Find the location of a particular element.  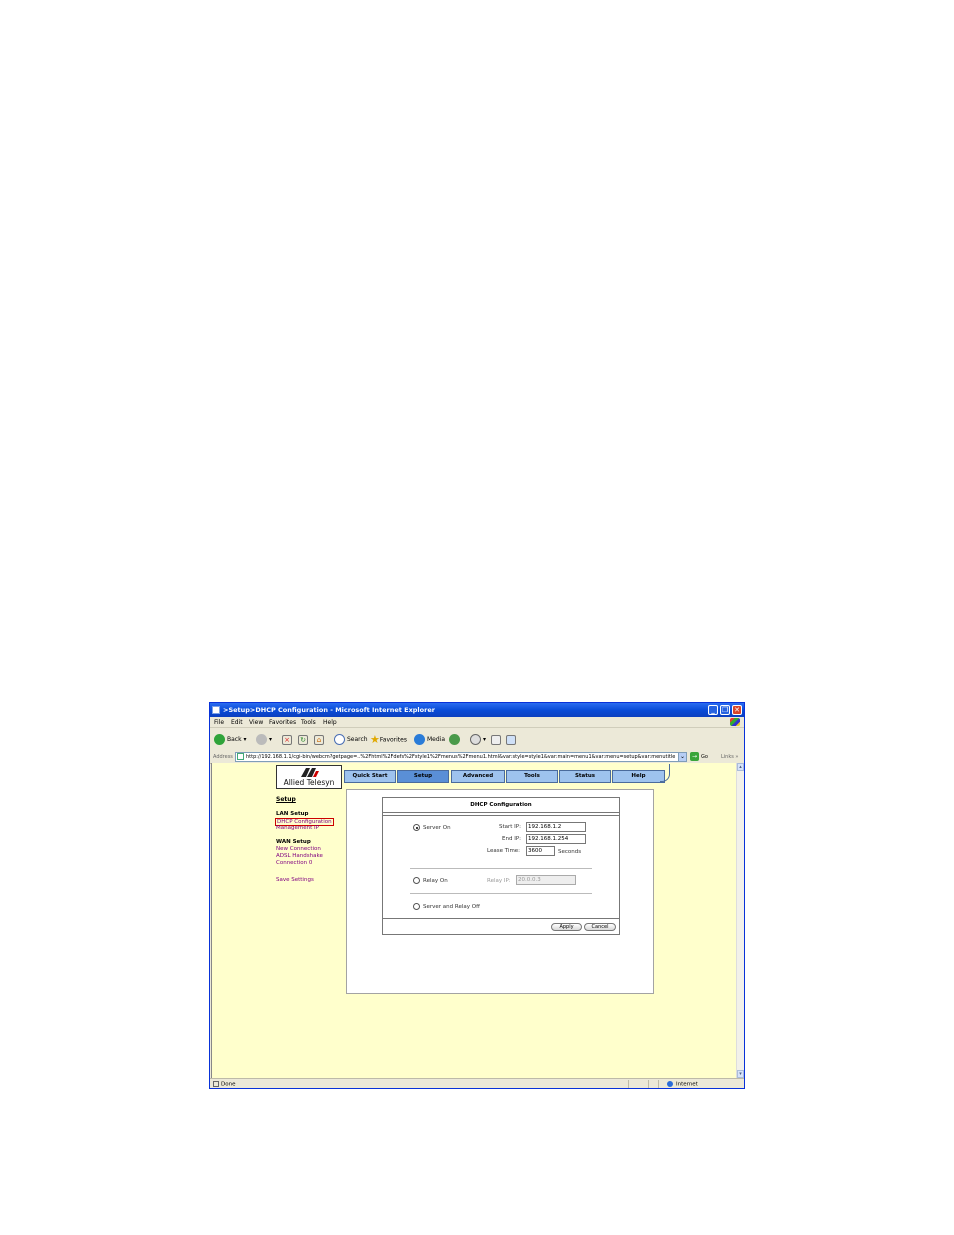

lease-time-input: 3600 is located at coordinates (540, 851).